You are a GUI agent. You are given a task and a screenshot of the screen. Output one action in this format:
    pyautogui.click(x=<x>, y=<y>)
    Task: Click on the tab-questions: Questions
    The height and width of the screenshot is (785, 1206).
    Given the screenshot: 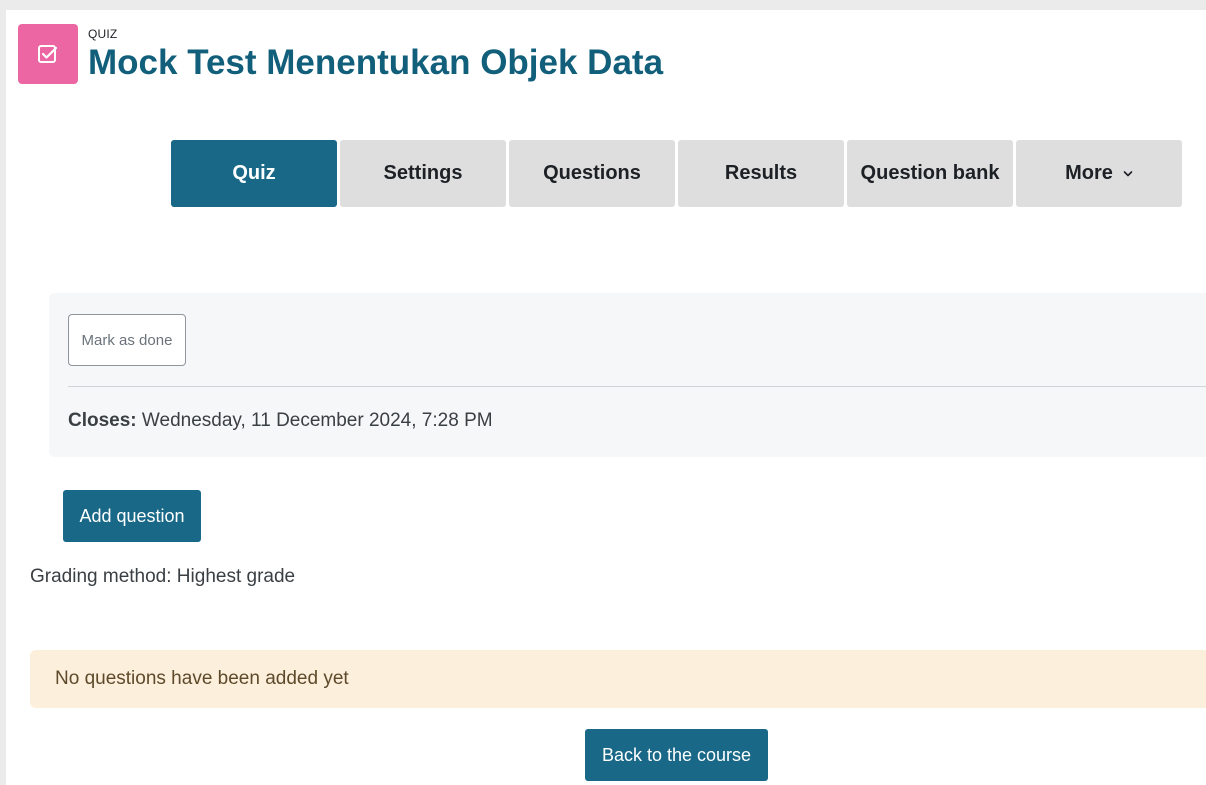 What is the action you would take?
    pyautogui.click(x=592, y=173)
    